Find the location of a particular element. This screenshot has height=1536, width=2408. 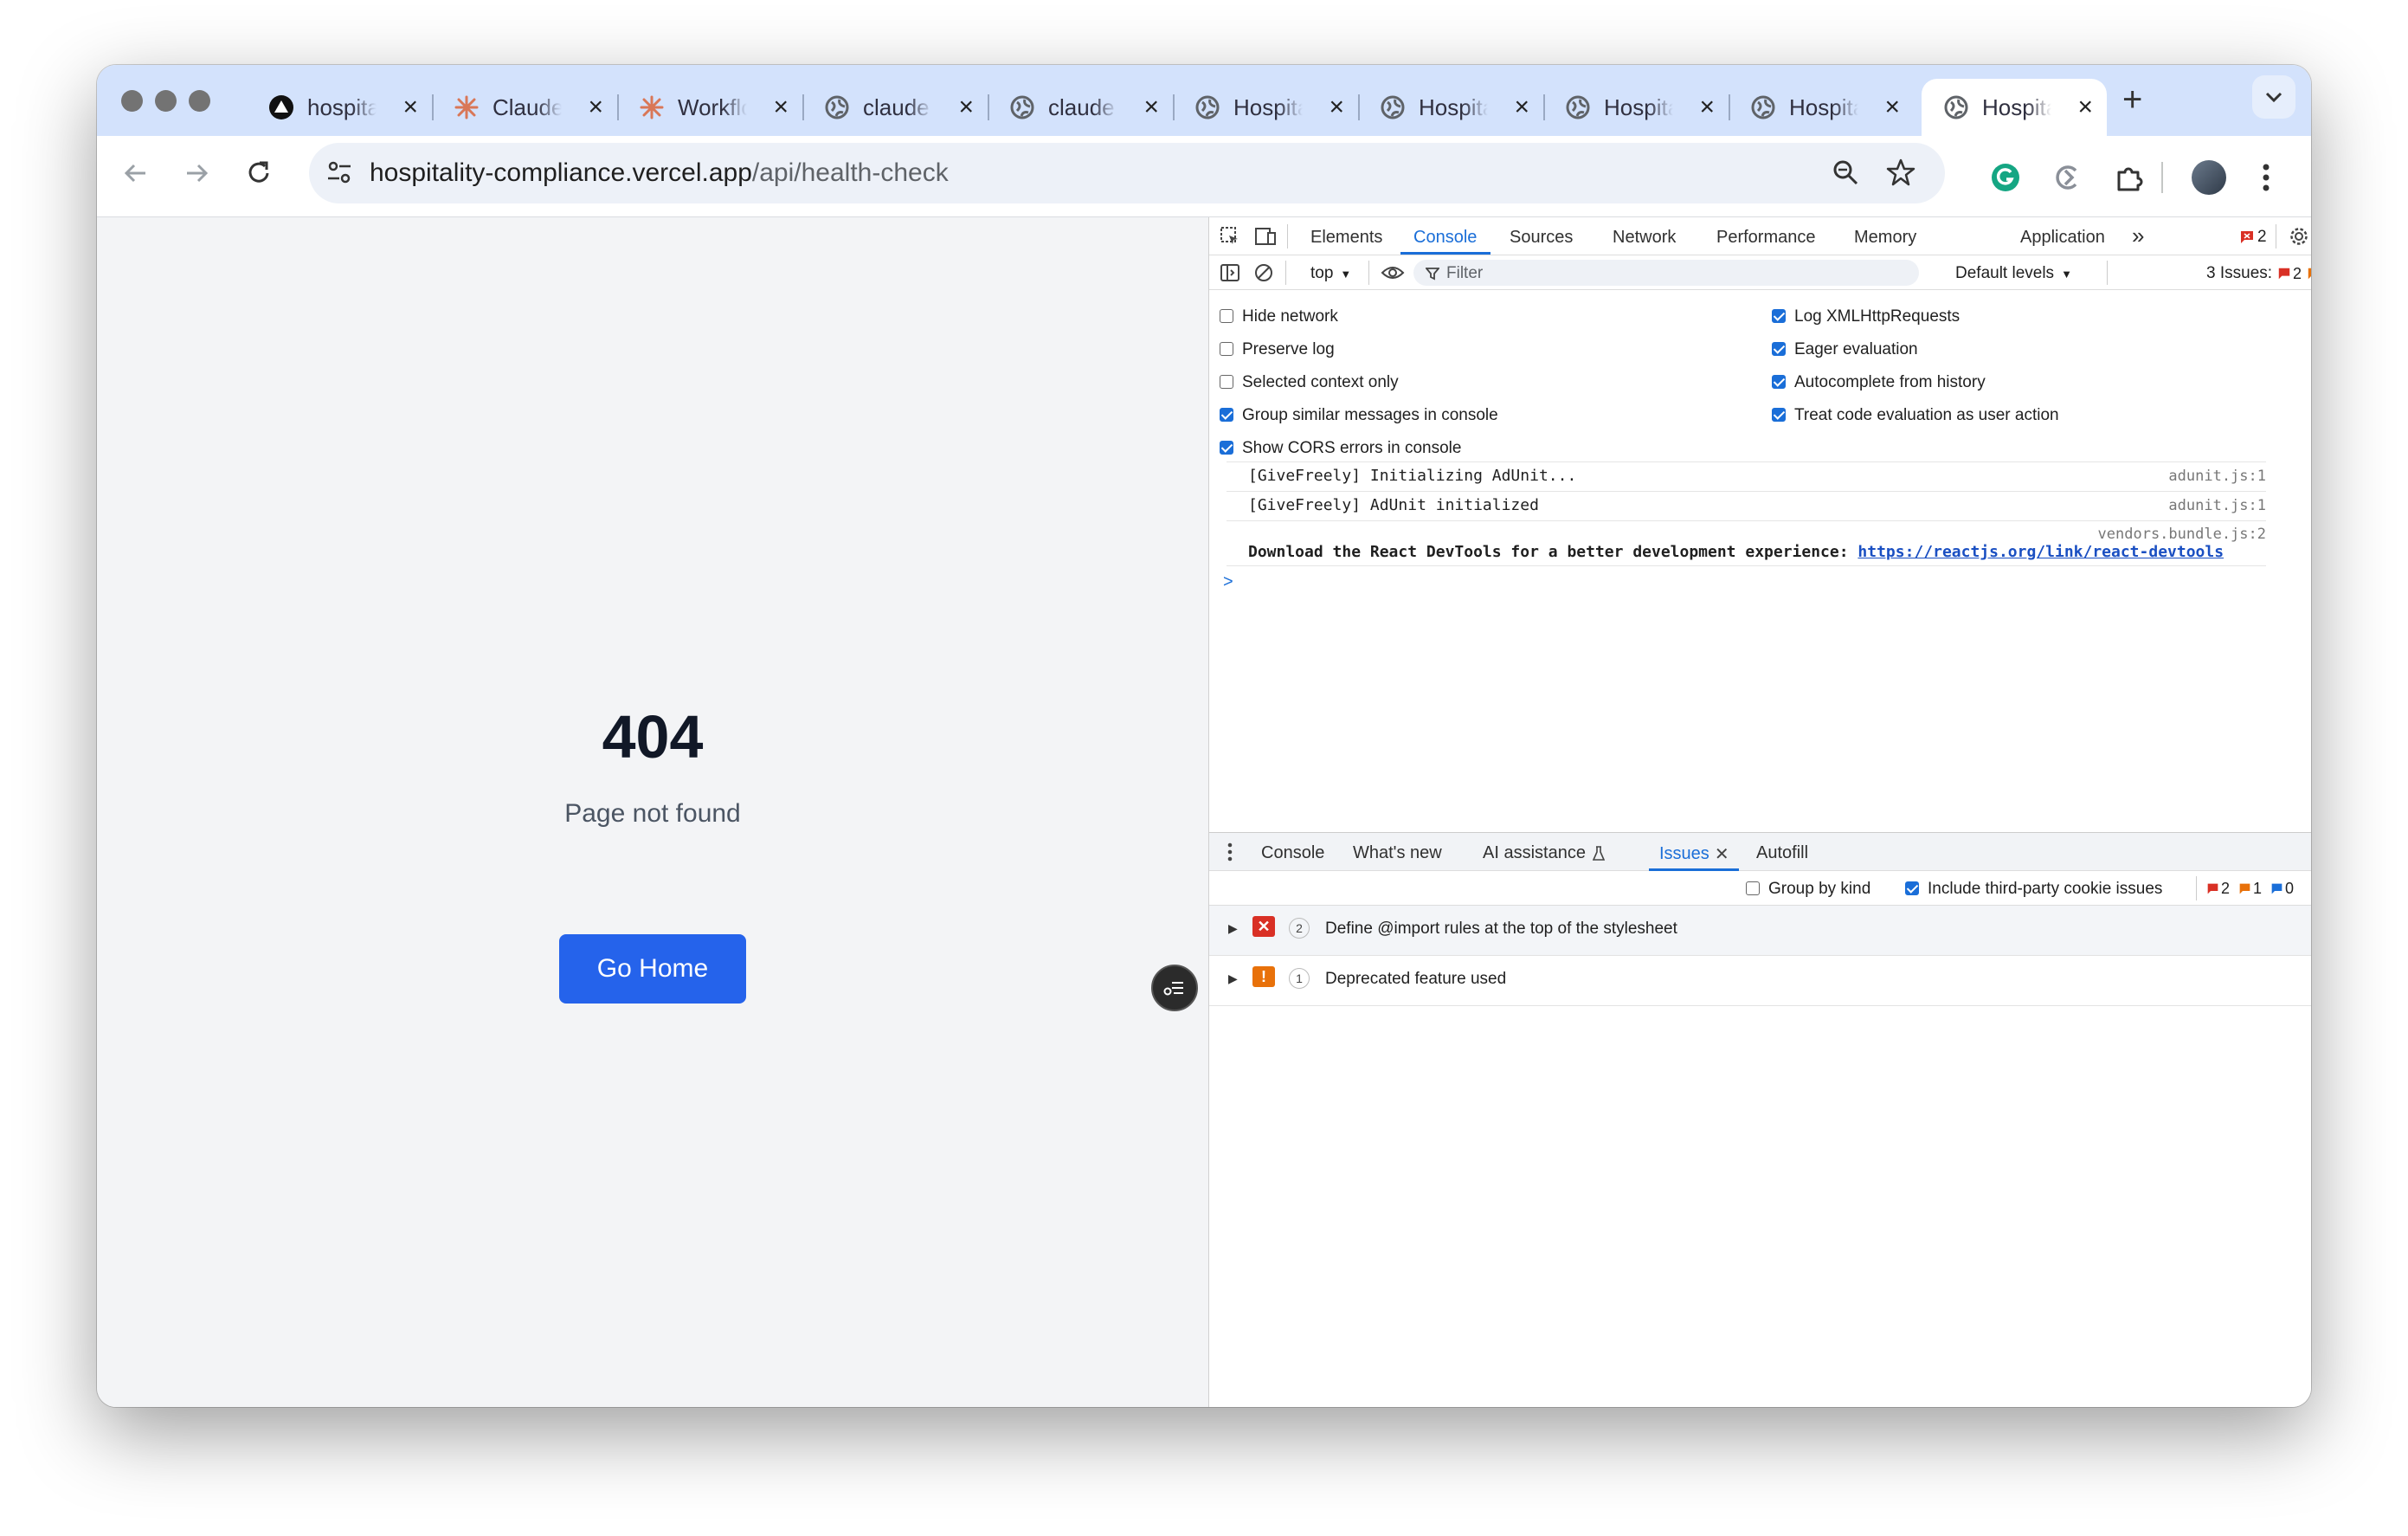

new-tab-button: + is located at coordinates (2132, 99).